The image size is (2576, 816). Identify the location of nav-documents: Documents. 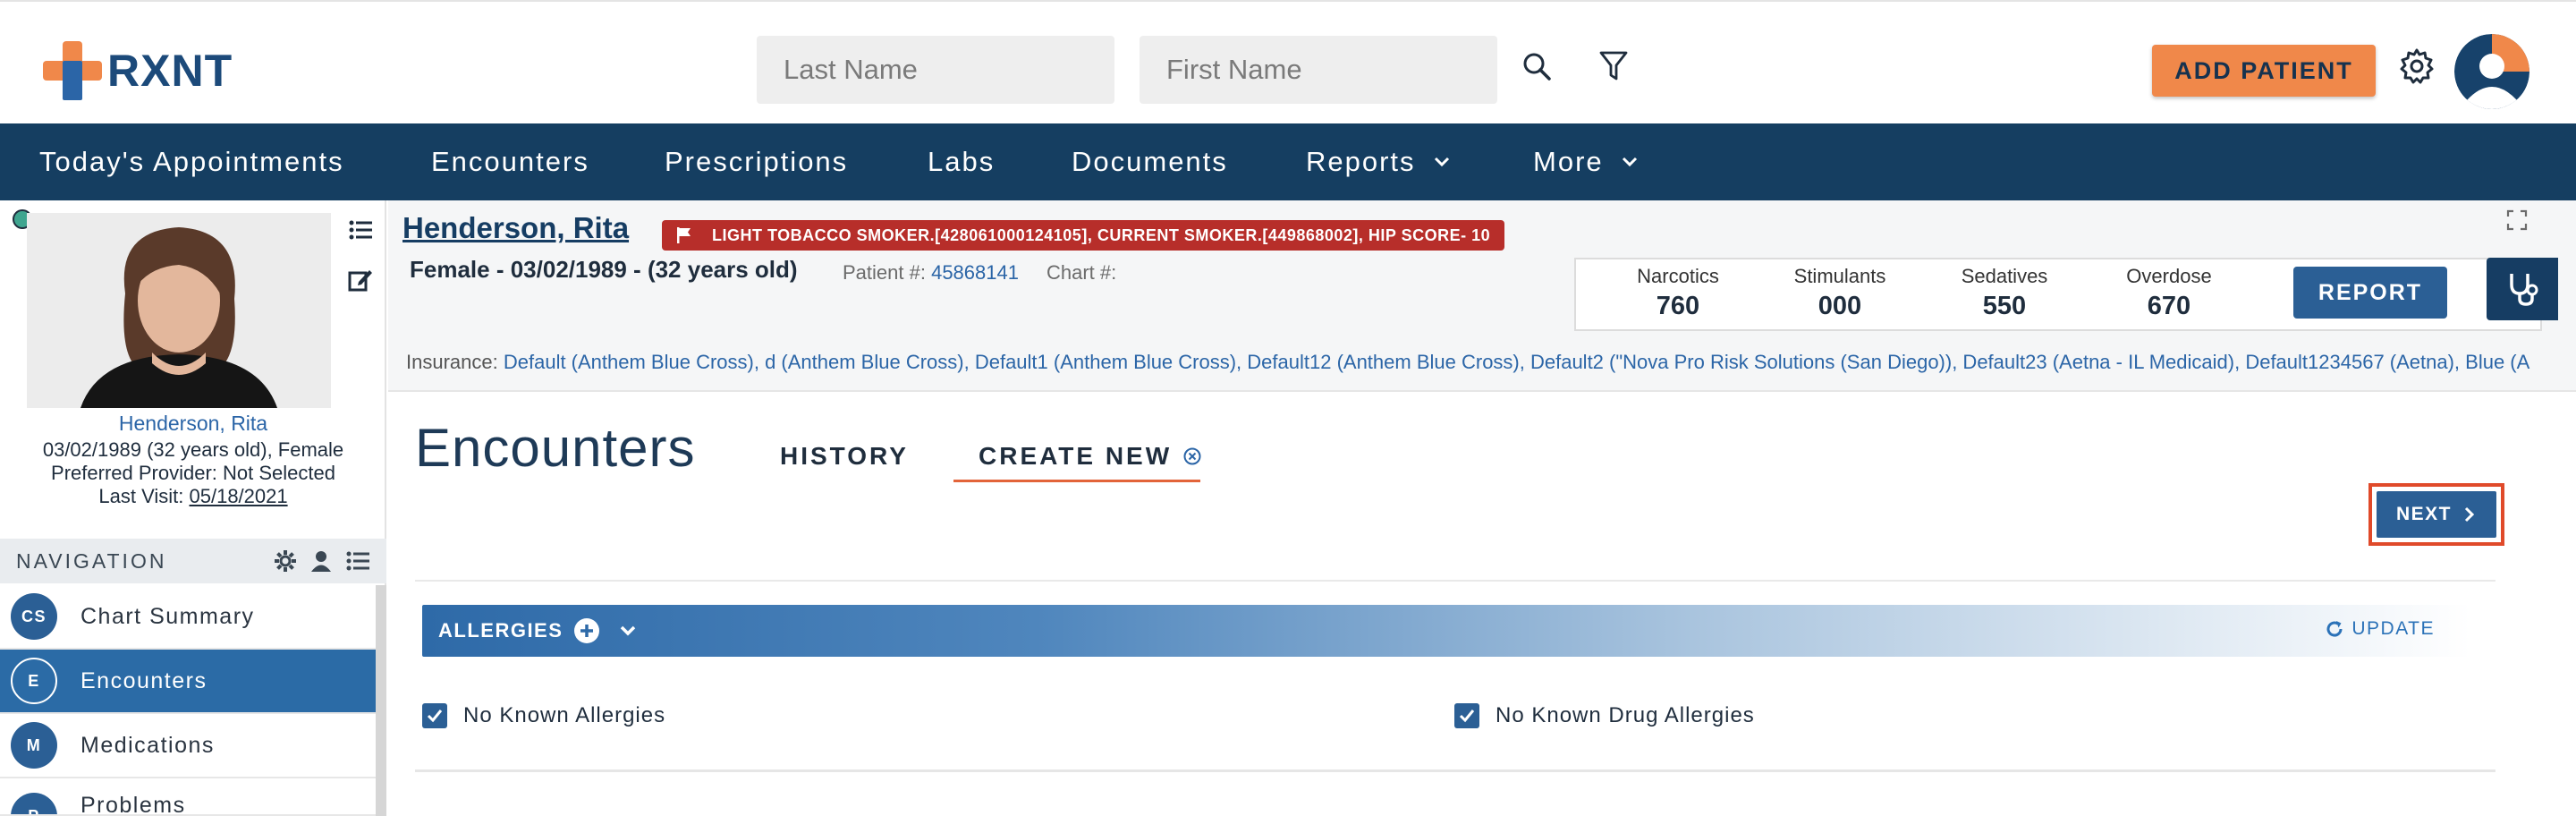
(1150, 161).